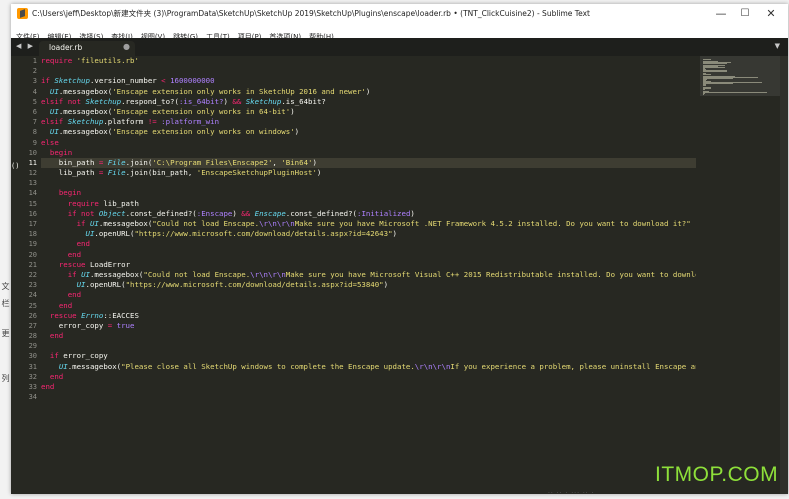 This screenshot has height=499, width=789. I want to click on close-button: ✕, so click(771, 14).